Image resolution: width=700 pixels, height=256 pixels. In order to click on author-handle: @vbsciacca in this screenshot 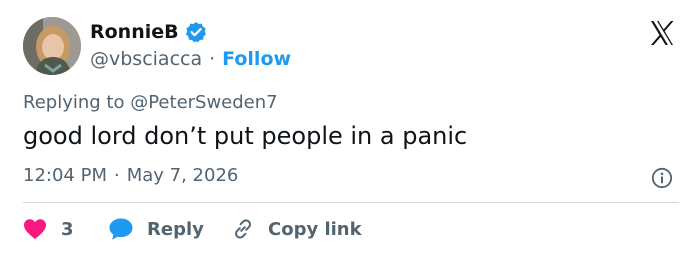, I will do `click(146, 59)`.